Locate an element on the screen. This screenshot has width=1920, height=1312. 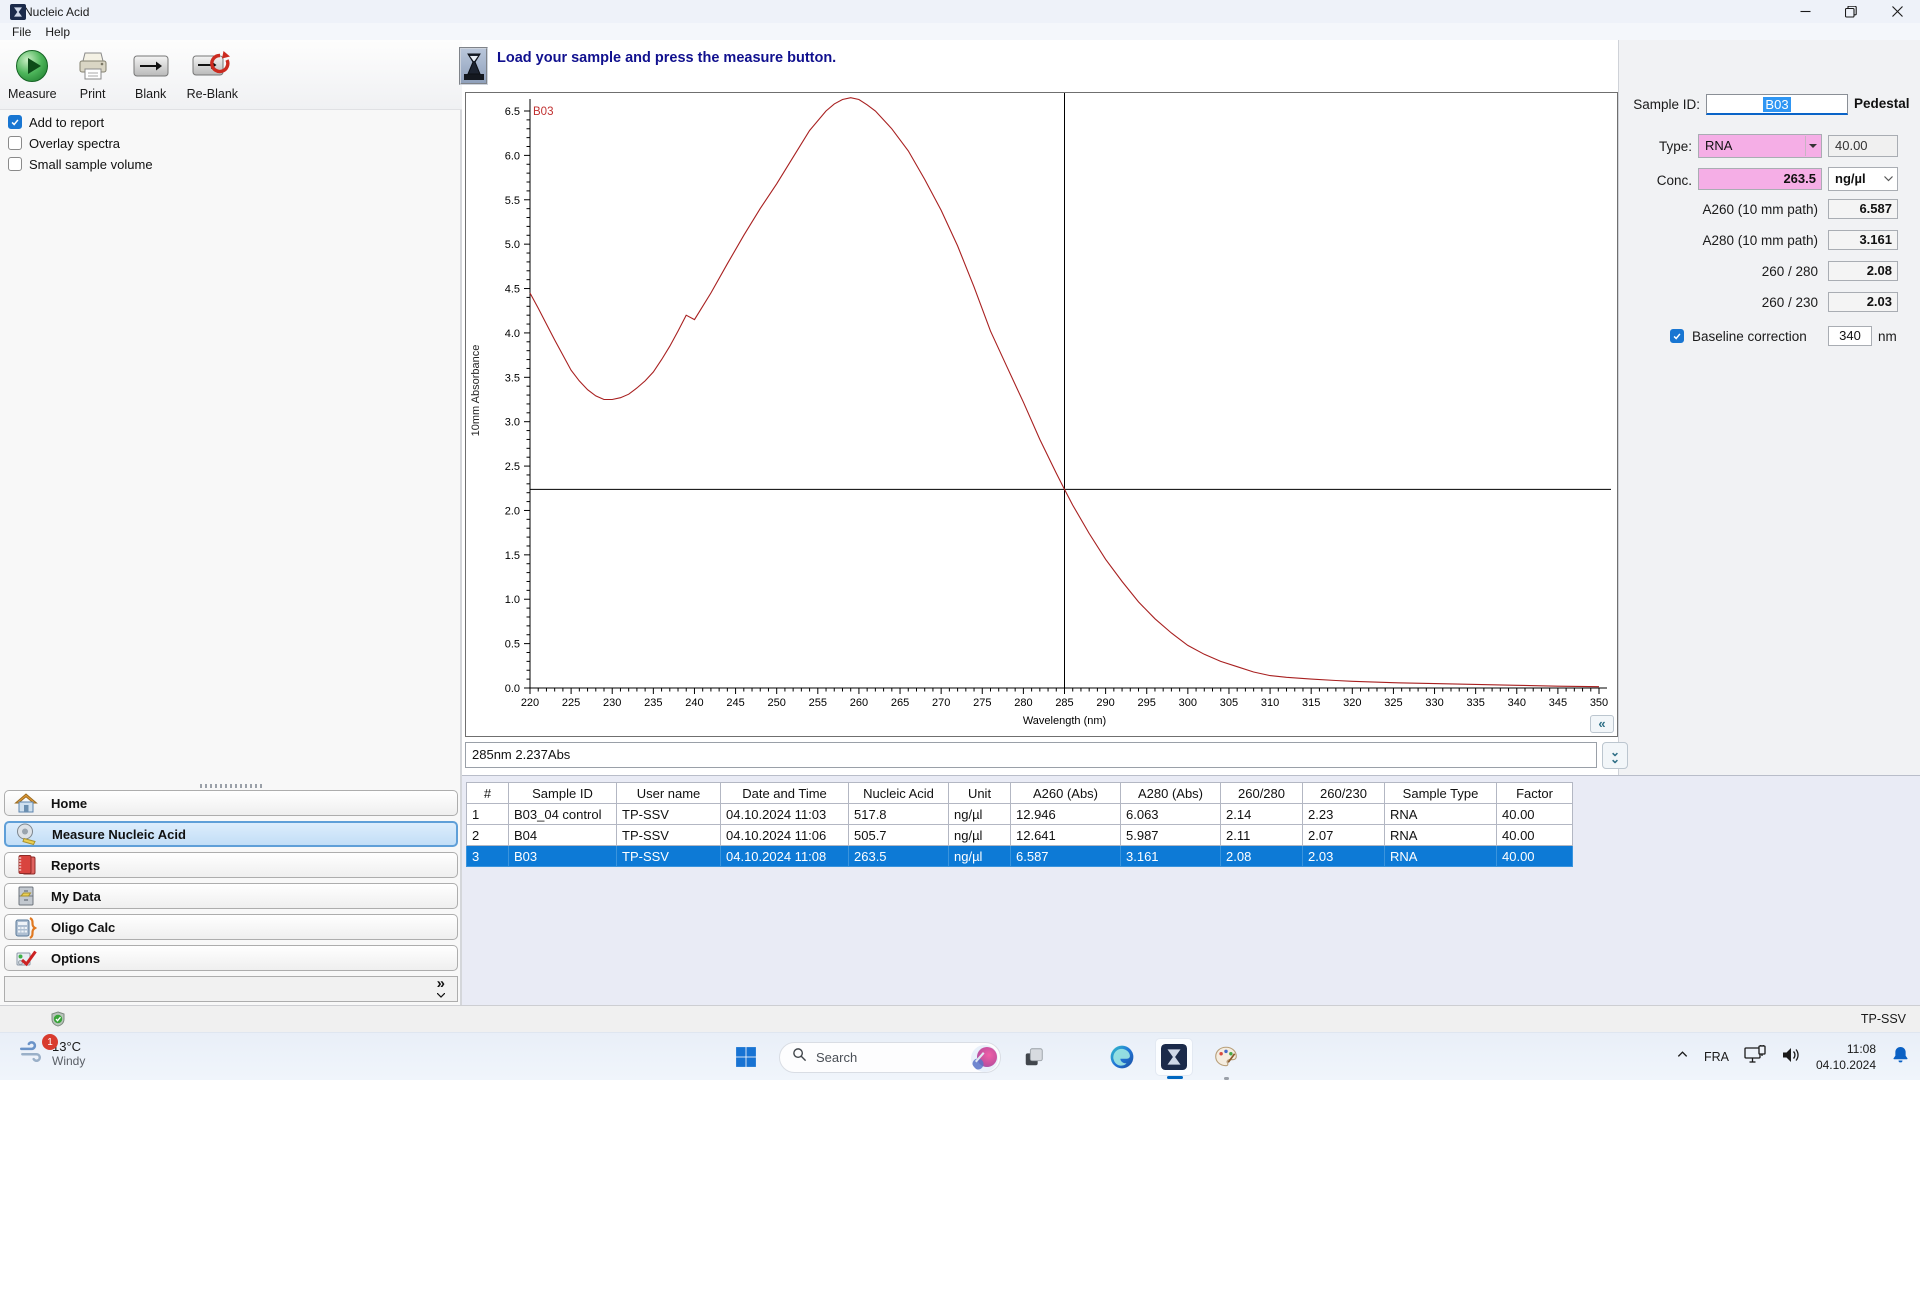
network-icon is located at coordinates (1755, 1056).